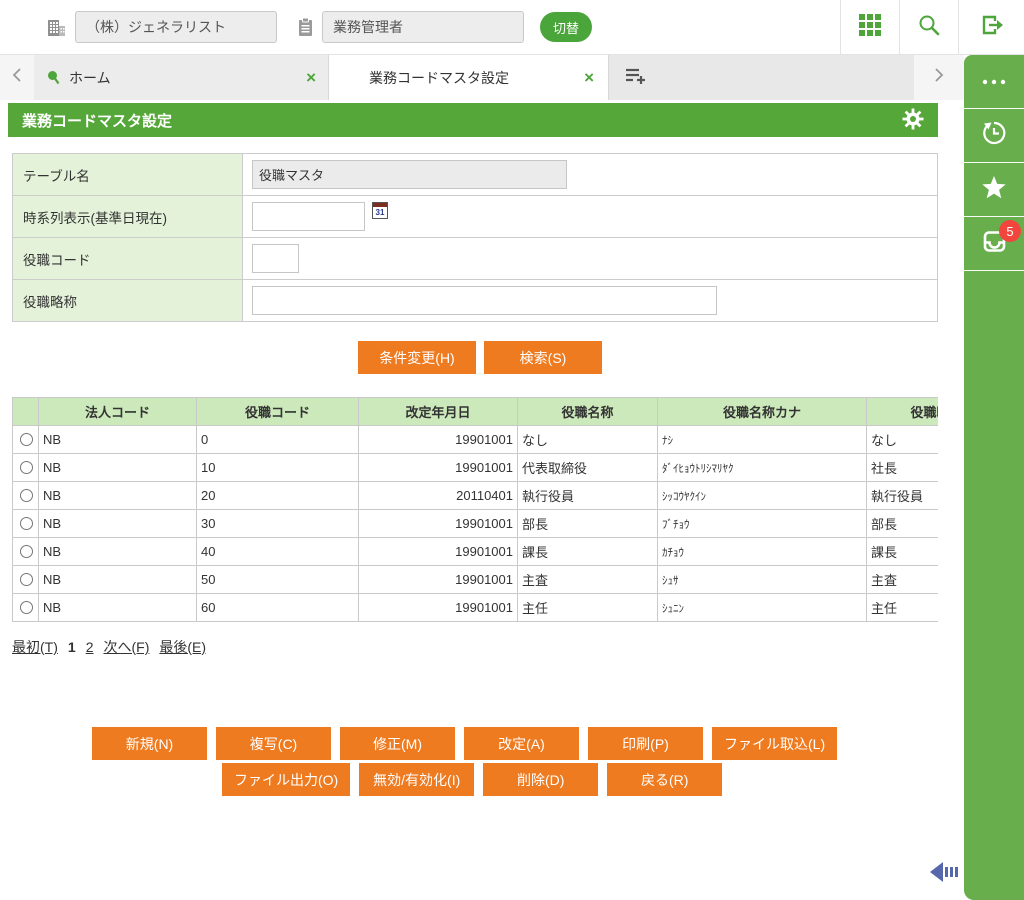 The height and width of the screenshot is (900, 1024). I want to click on star-icon, so click(994, 190).